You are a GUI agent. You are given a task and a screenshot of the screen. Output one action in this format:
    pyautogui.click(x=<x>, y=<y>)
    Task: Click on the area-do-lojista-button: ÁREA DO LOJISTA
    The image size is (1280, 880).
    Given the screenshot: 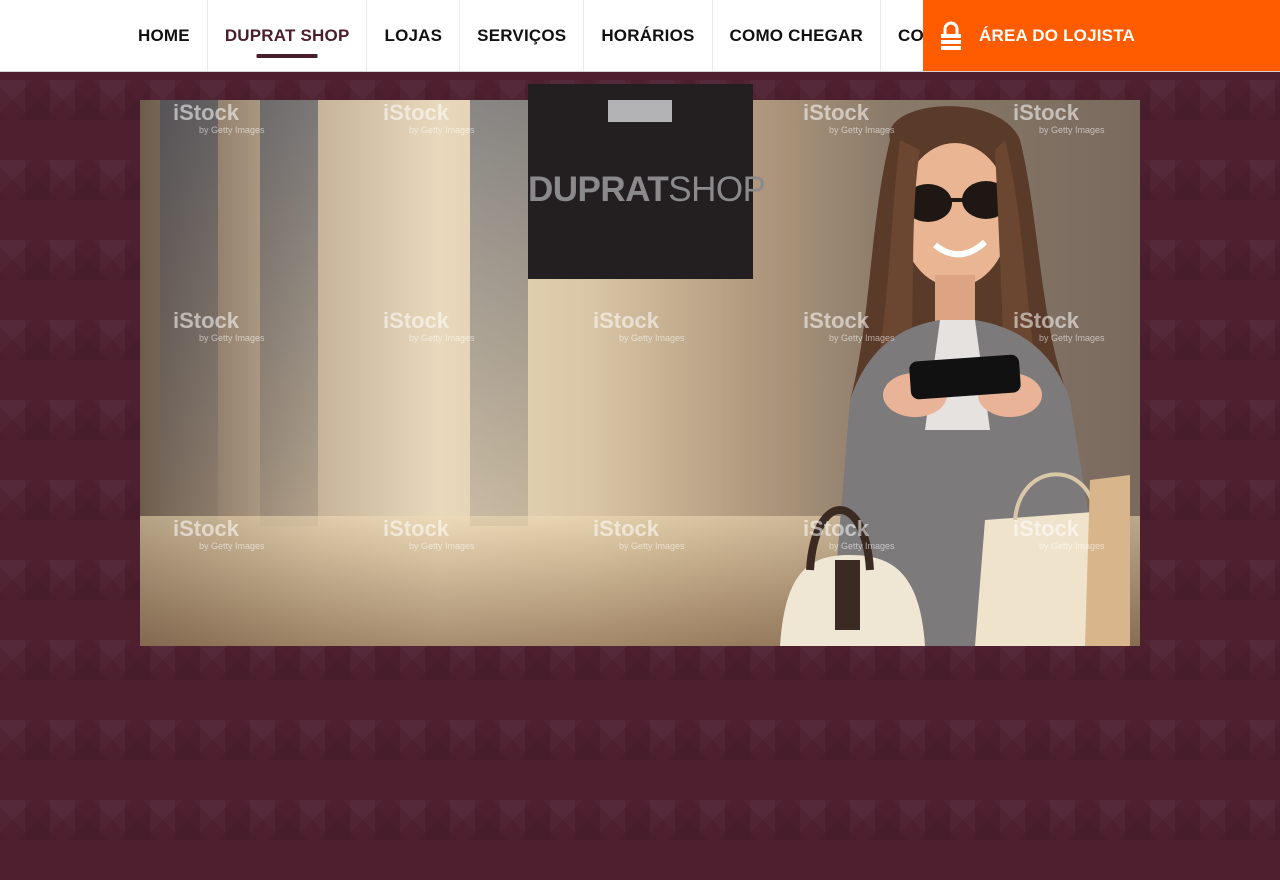 What is the action you would take?
    pyautogui.click(x=1101, y=35)
    